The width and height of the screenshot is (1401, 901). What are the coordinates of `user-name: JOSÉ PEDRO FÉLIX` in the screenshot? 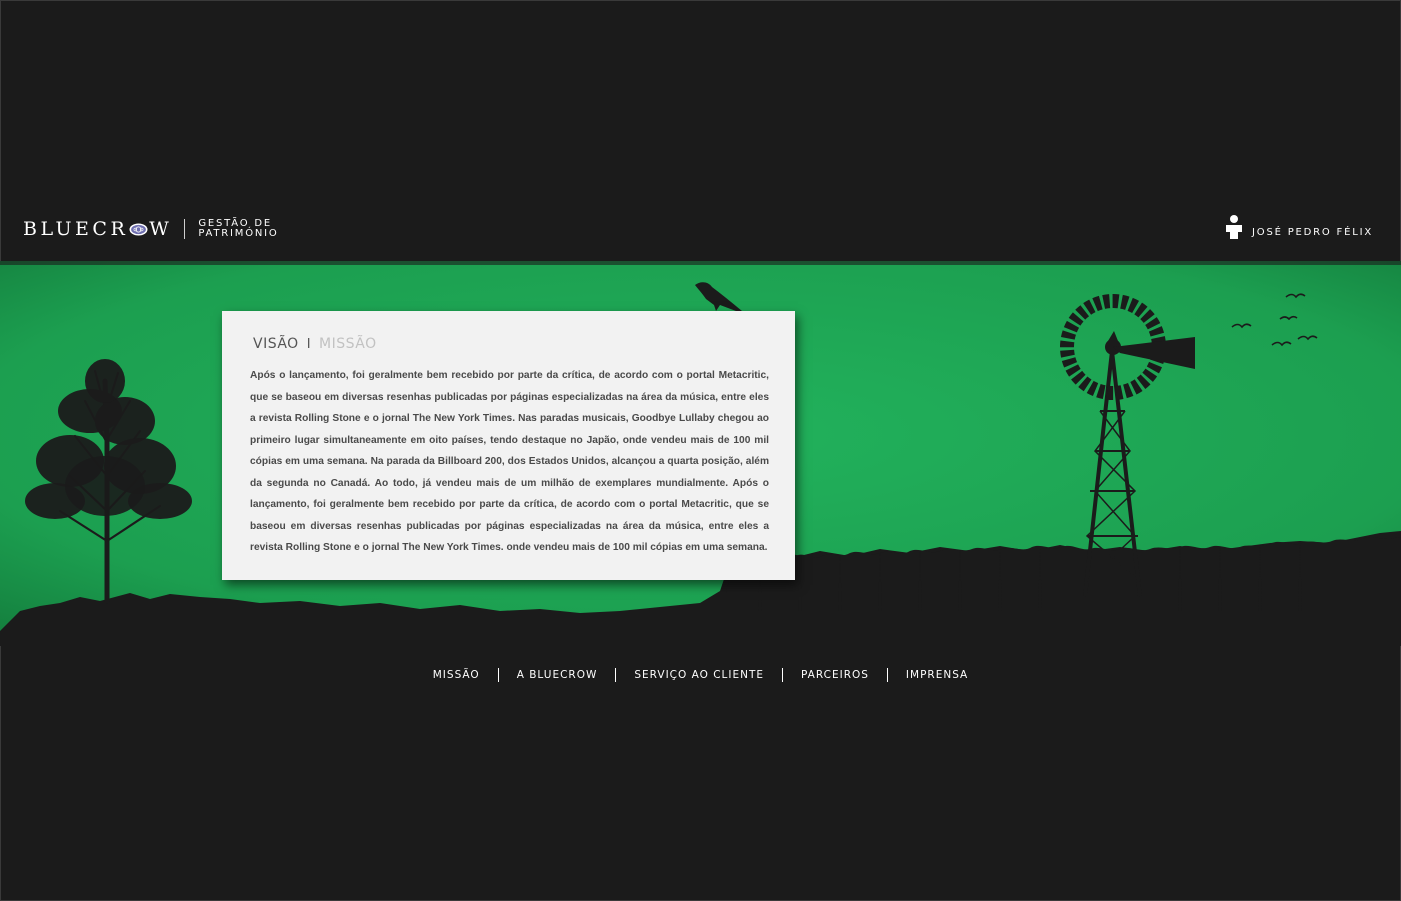 It's located at (1312, 232).